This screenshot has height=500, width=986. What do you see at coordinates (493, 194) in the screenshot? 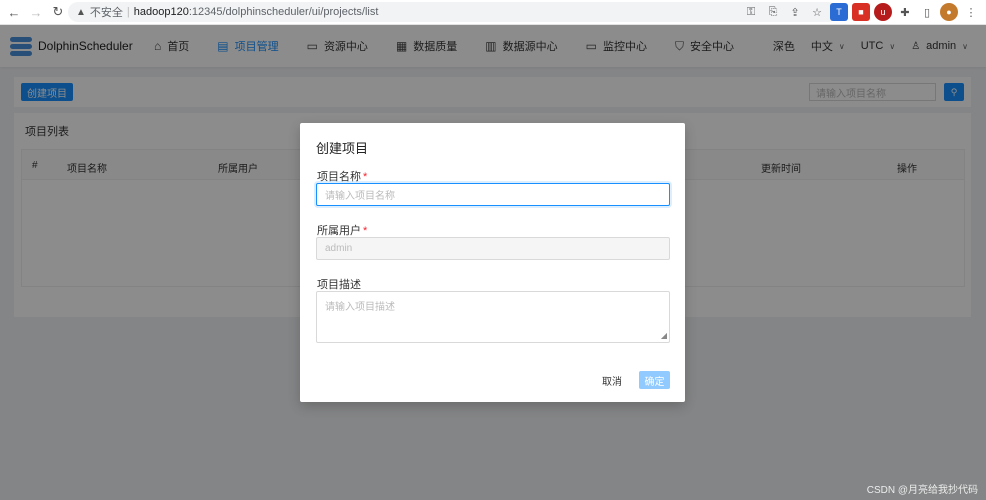
I see `project-name-input: 请输入项目名称` at bounding box center [493, 194].